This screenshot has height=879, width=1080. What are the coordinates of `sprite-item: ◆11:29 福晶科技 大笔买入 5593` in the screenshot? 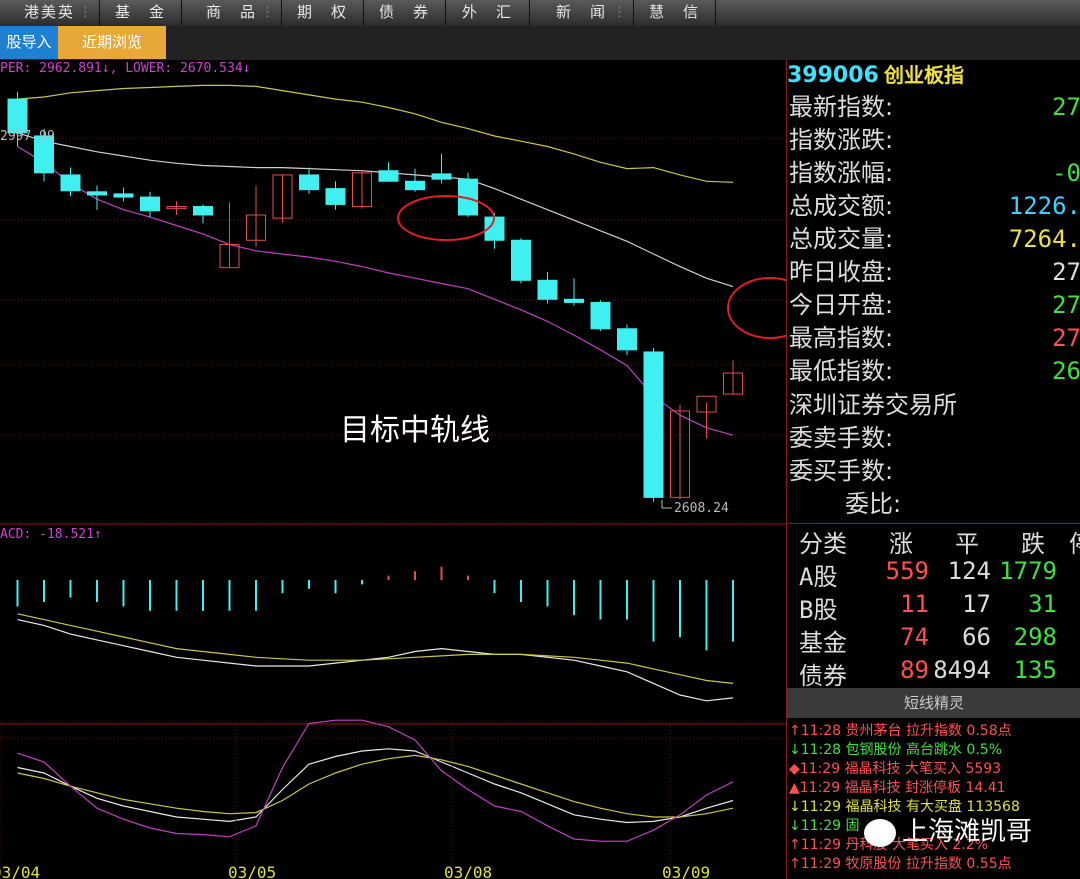 It's located at (895, 769).